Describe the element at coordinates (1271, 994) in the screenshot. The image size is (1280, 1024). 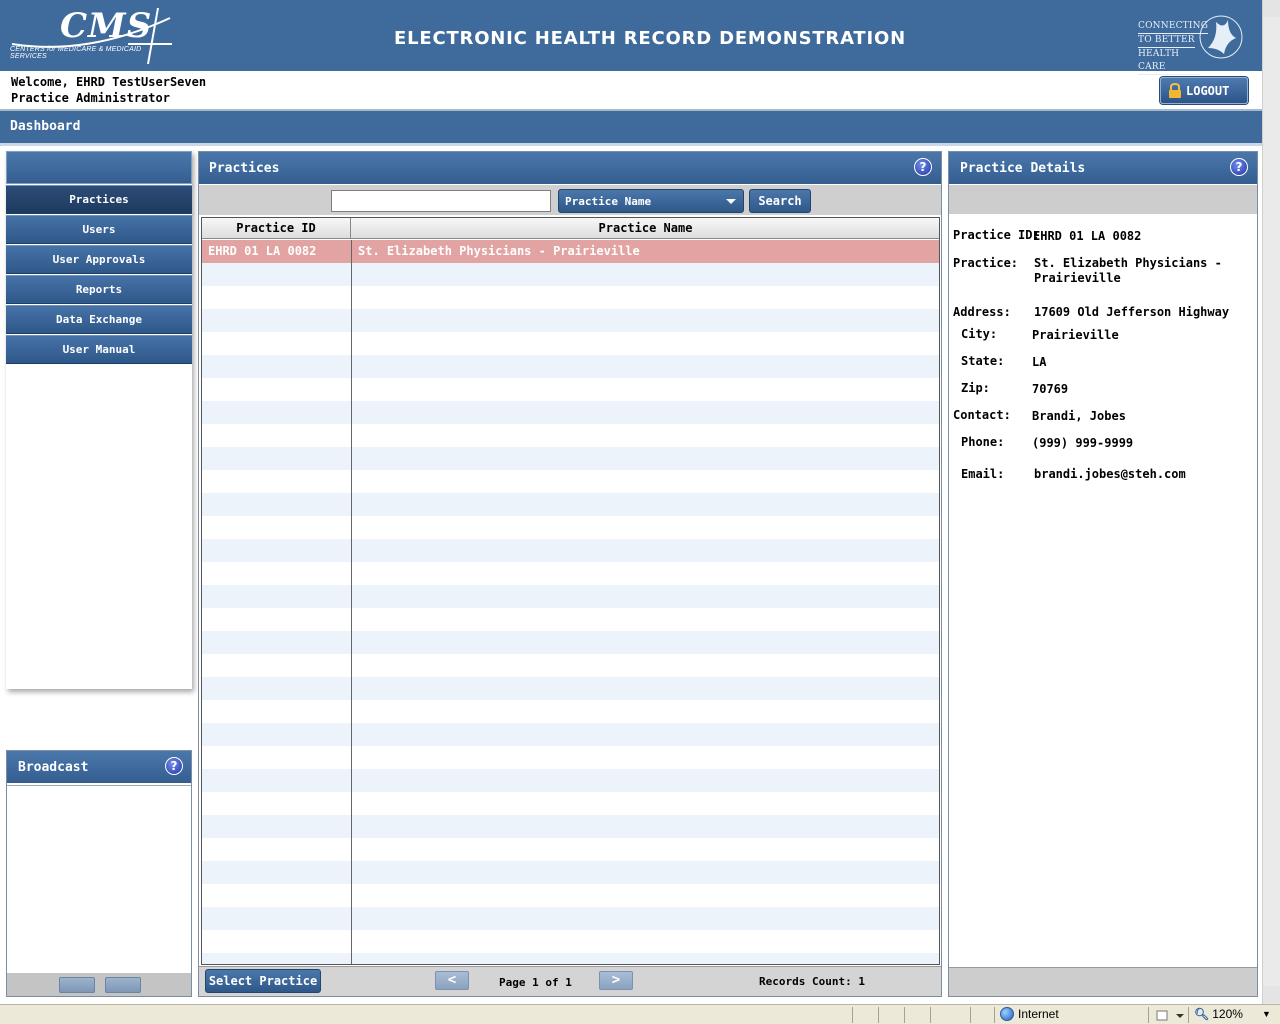
I see `scroll-down-button` at that location.